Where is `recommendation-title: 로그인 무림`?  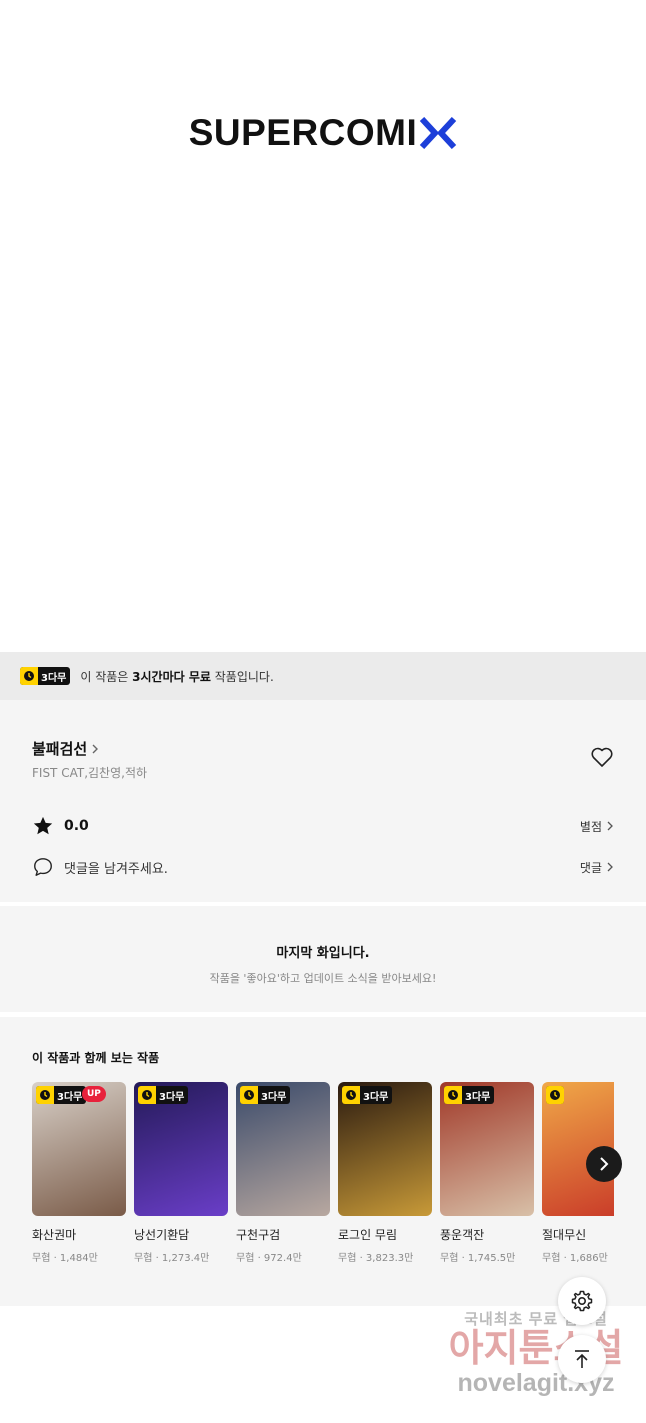 recommendation-title: 로그인 무림 is located at coordinates (368, 1235).